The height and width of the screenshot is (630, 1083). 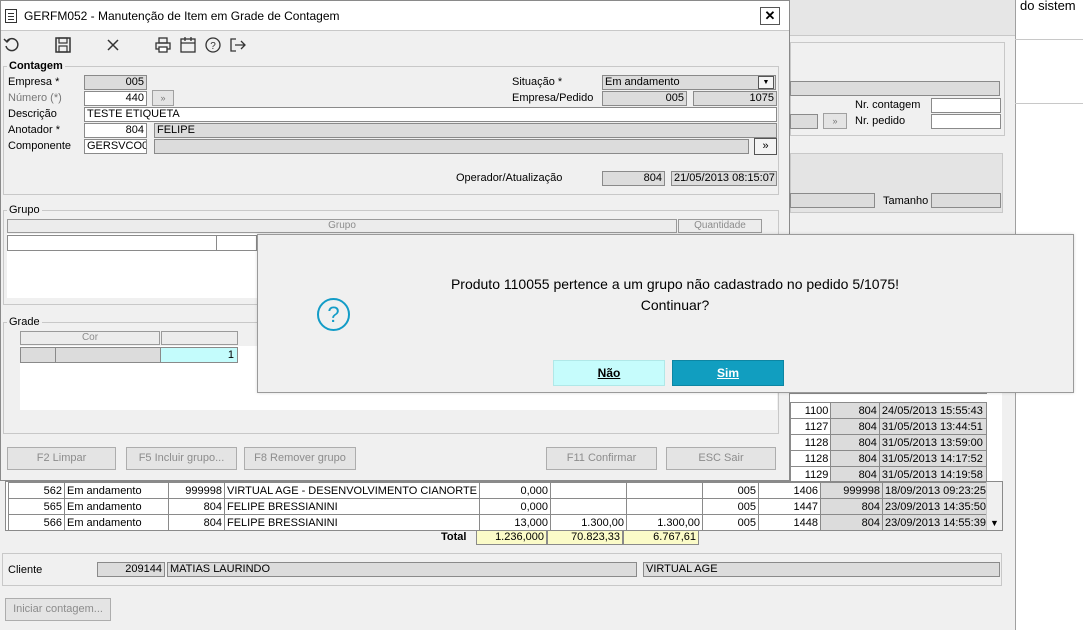 I want to click on cancel-icon, so click(x=113, y=45).